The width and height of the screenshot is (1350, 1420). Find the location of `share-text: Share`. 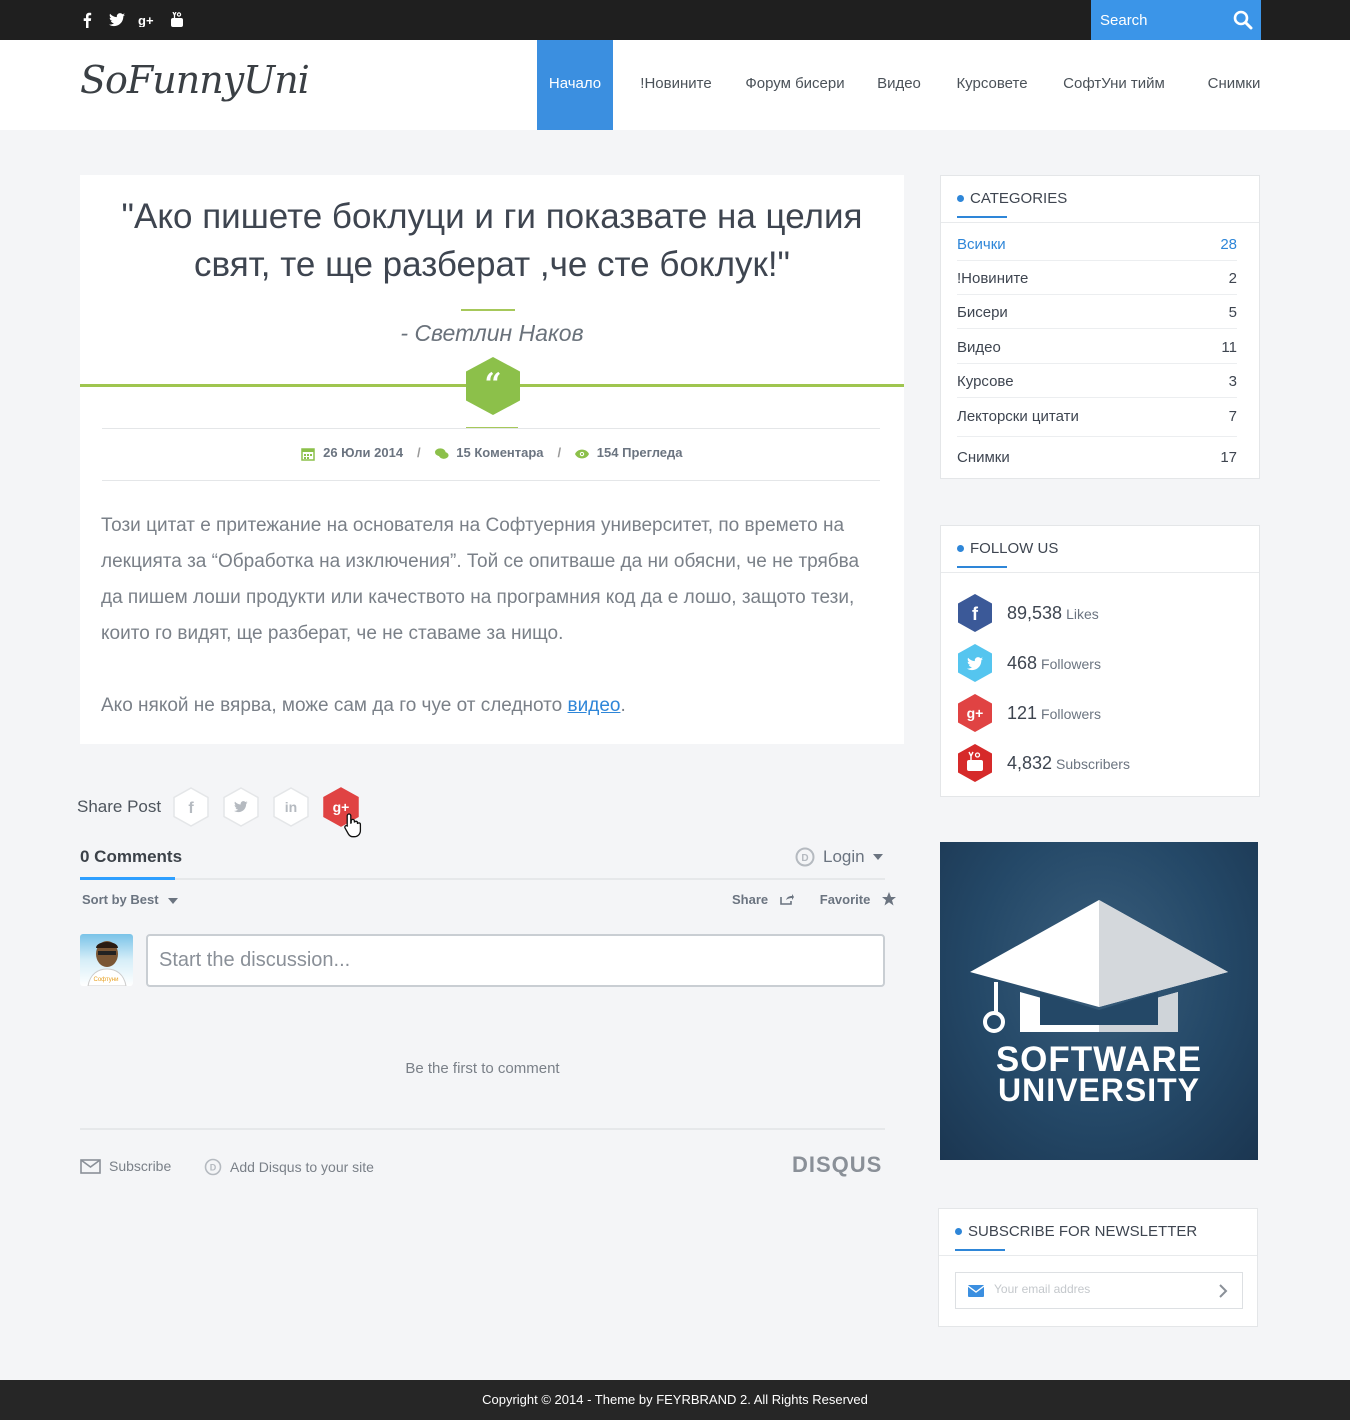

share-text: Share is located at coordinates (750, 899).